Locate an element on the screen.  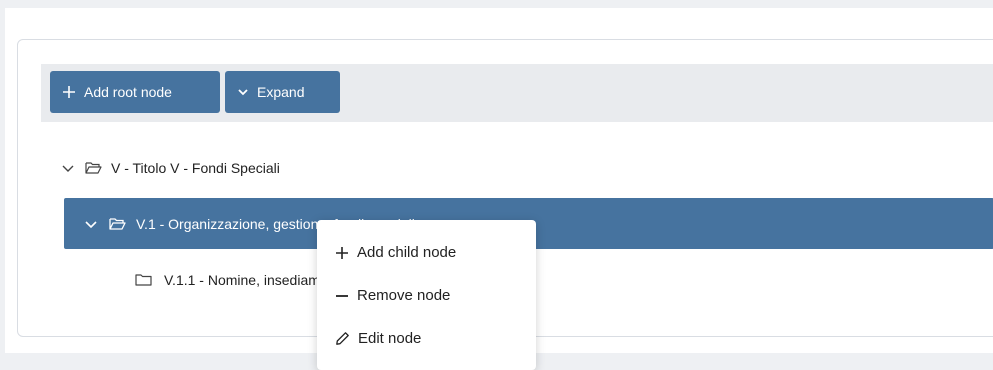
pencil-icon is located at coordinates (342, 338).